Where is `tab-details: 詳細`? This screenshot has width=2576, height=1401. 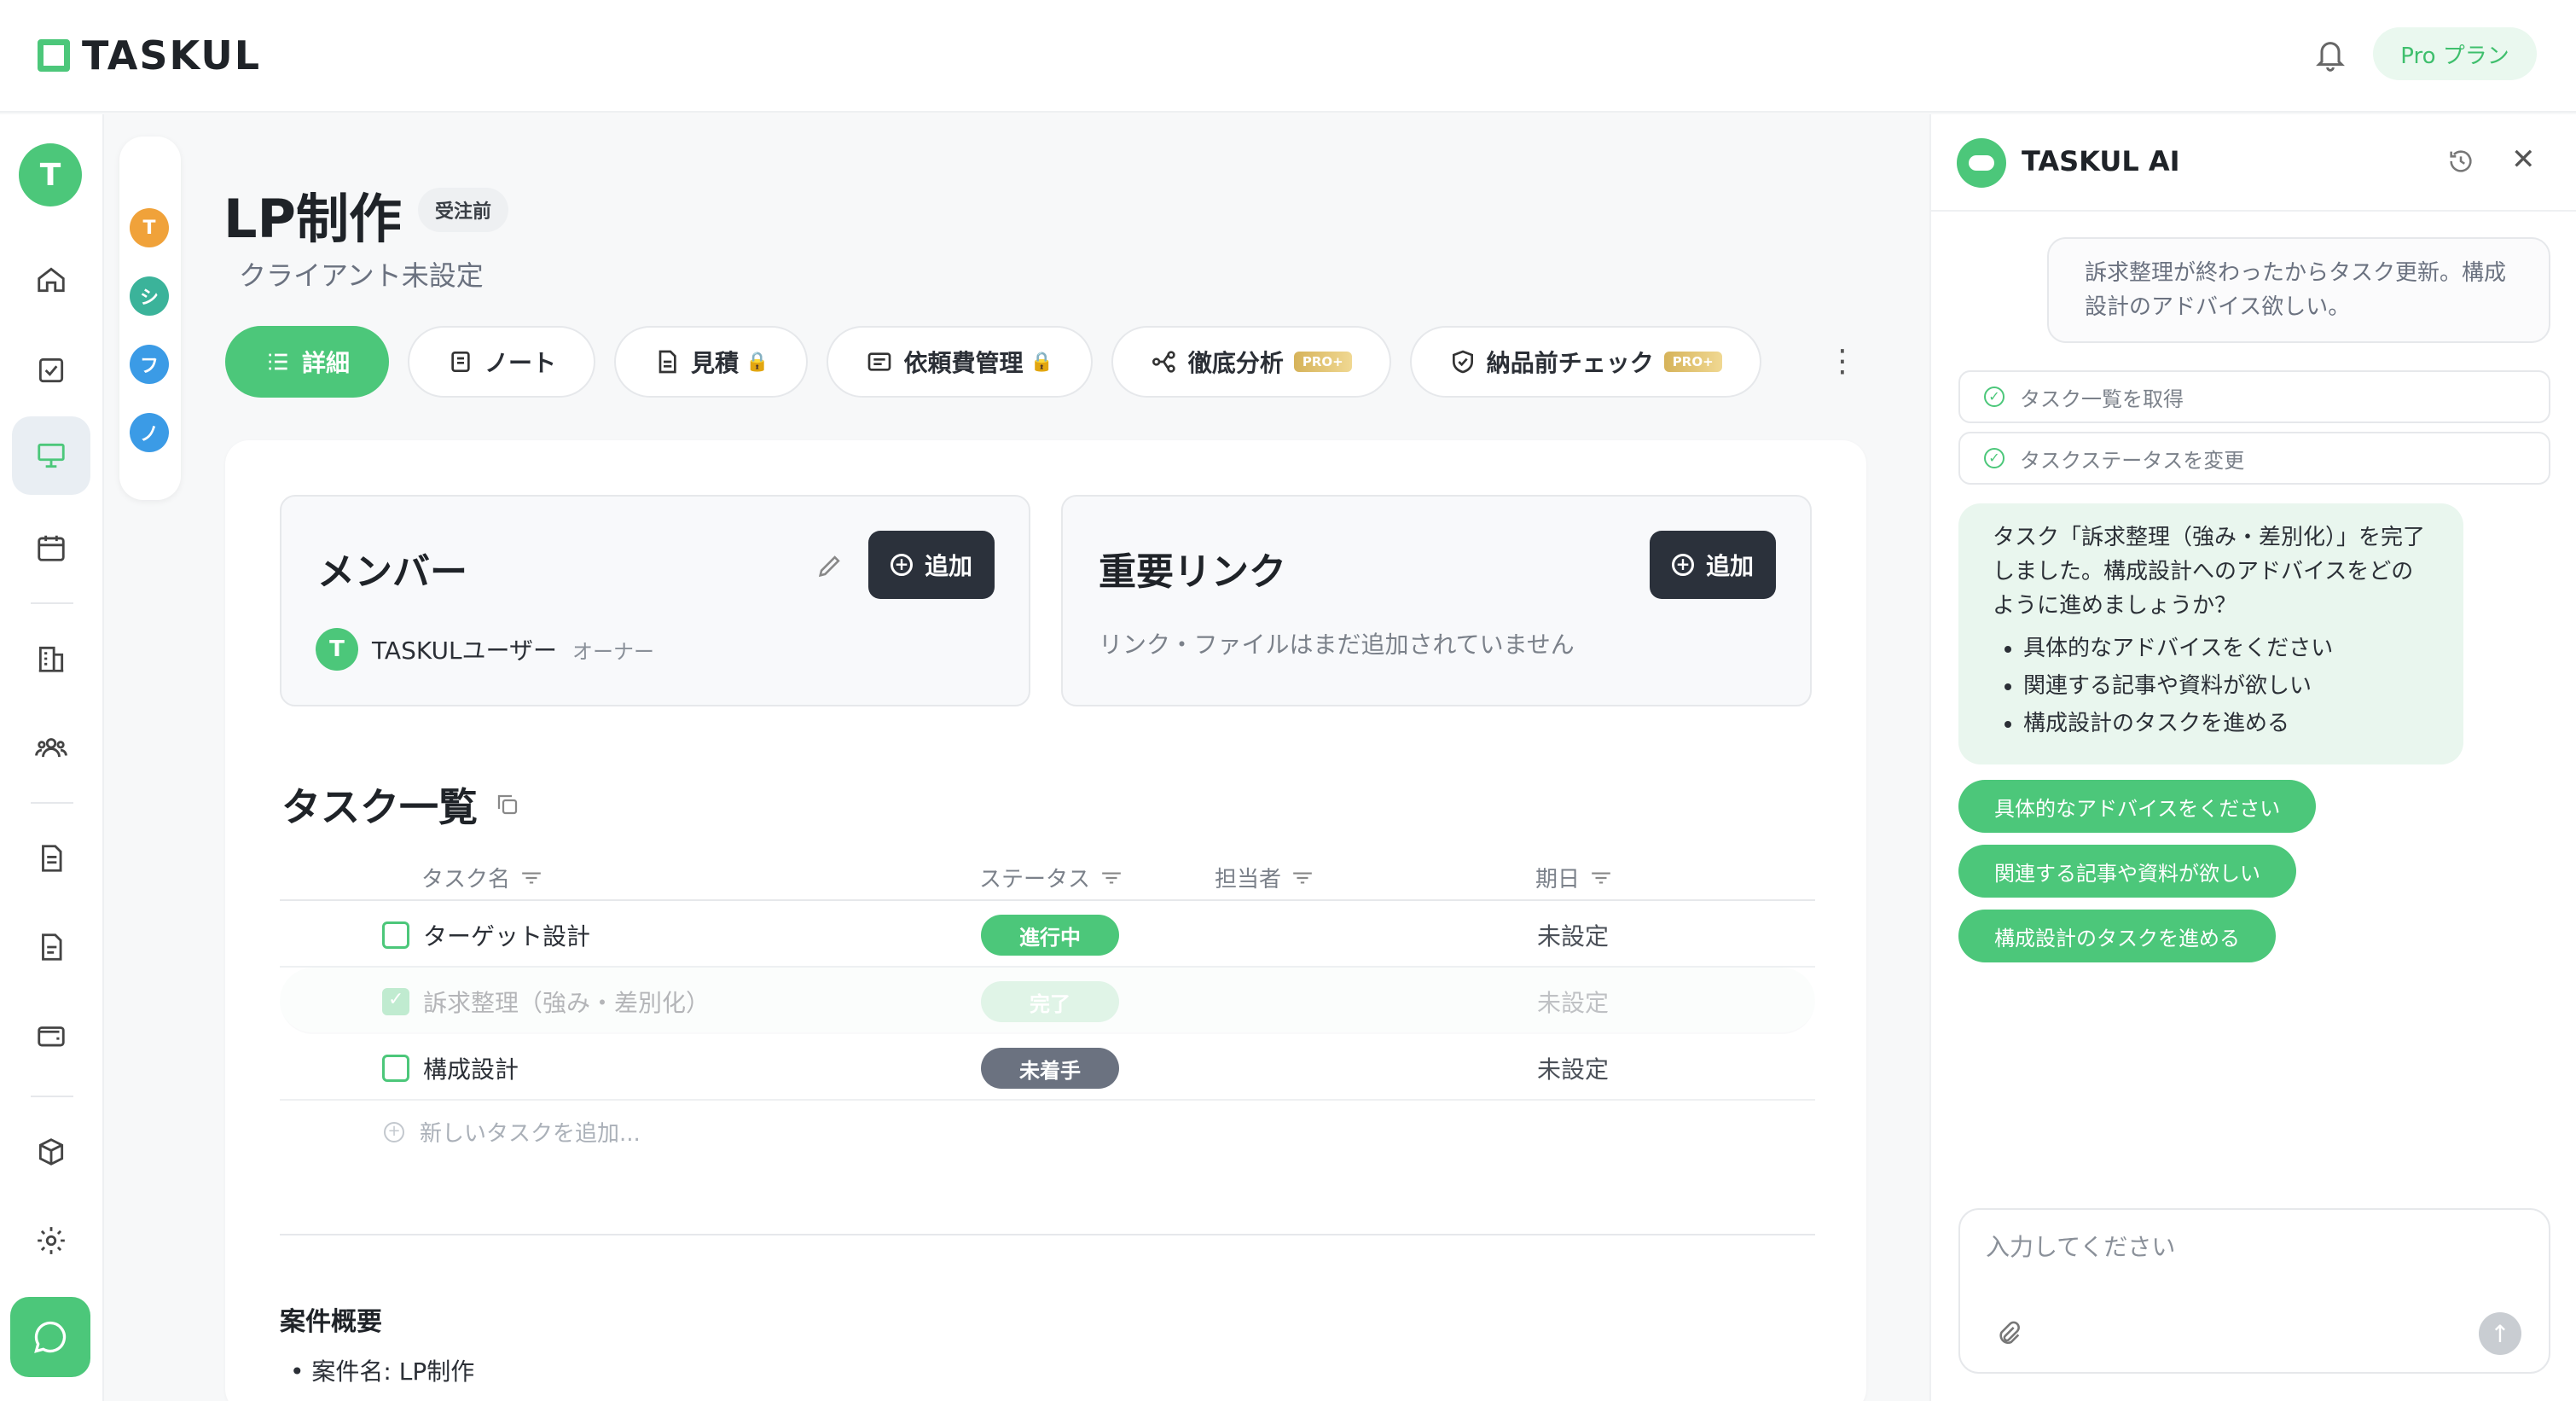
tab-details: 詳細 is located at coordinates (307, 362).